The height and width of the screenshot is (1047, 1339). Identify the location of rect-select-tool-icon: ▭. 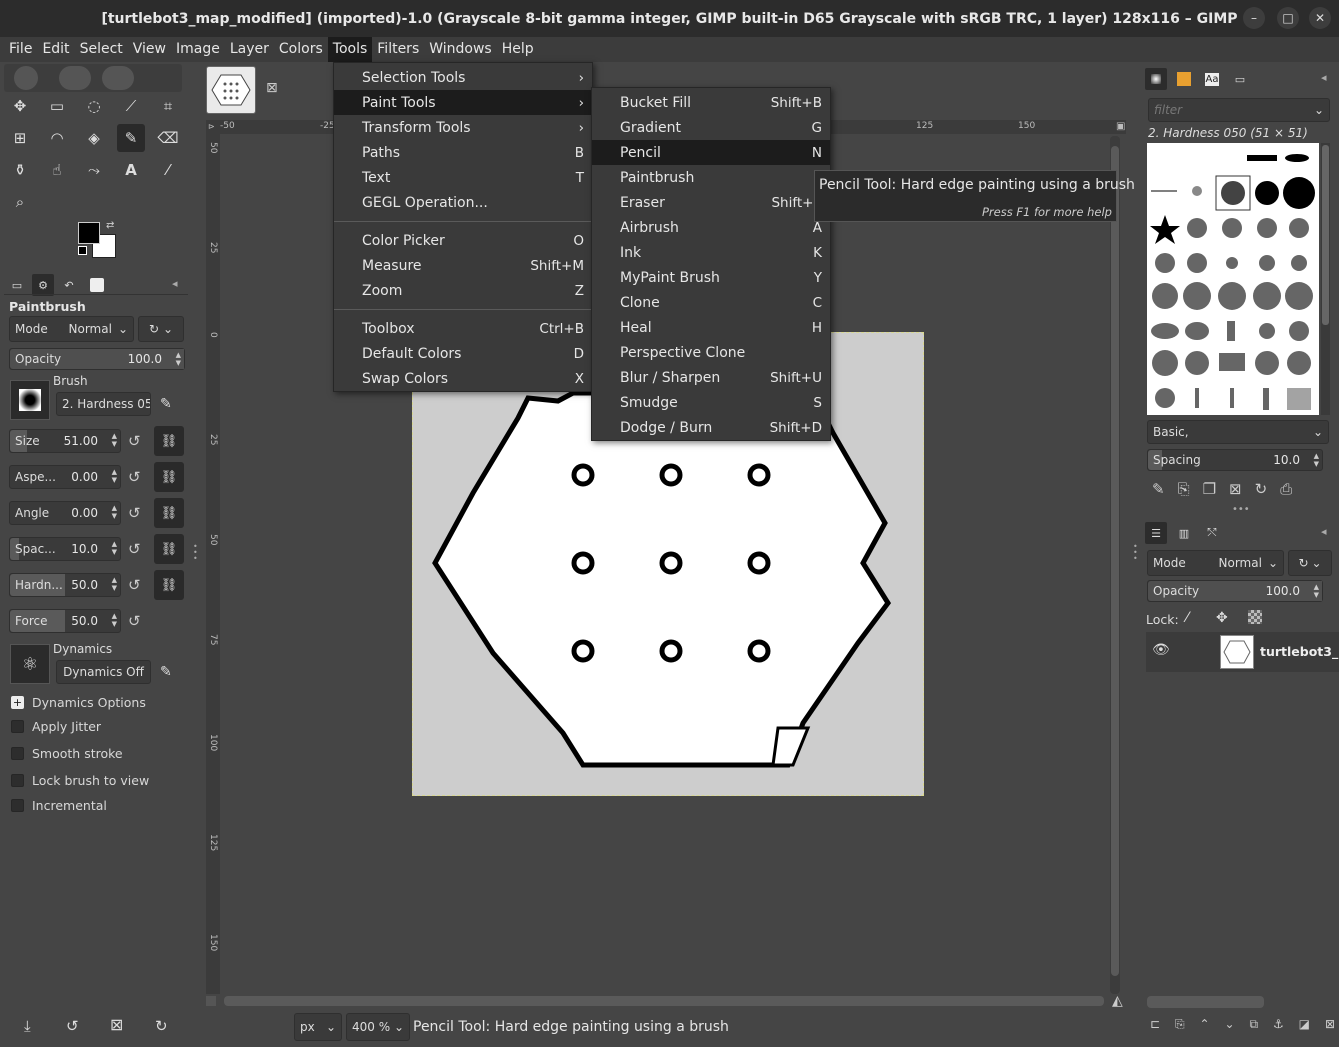
(57, 106).